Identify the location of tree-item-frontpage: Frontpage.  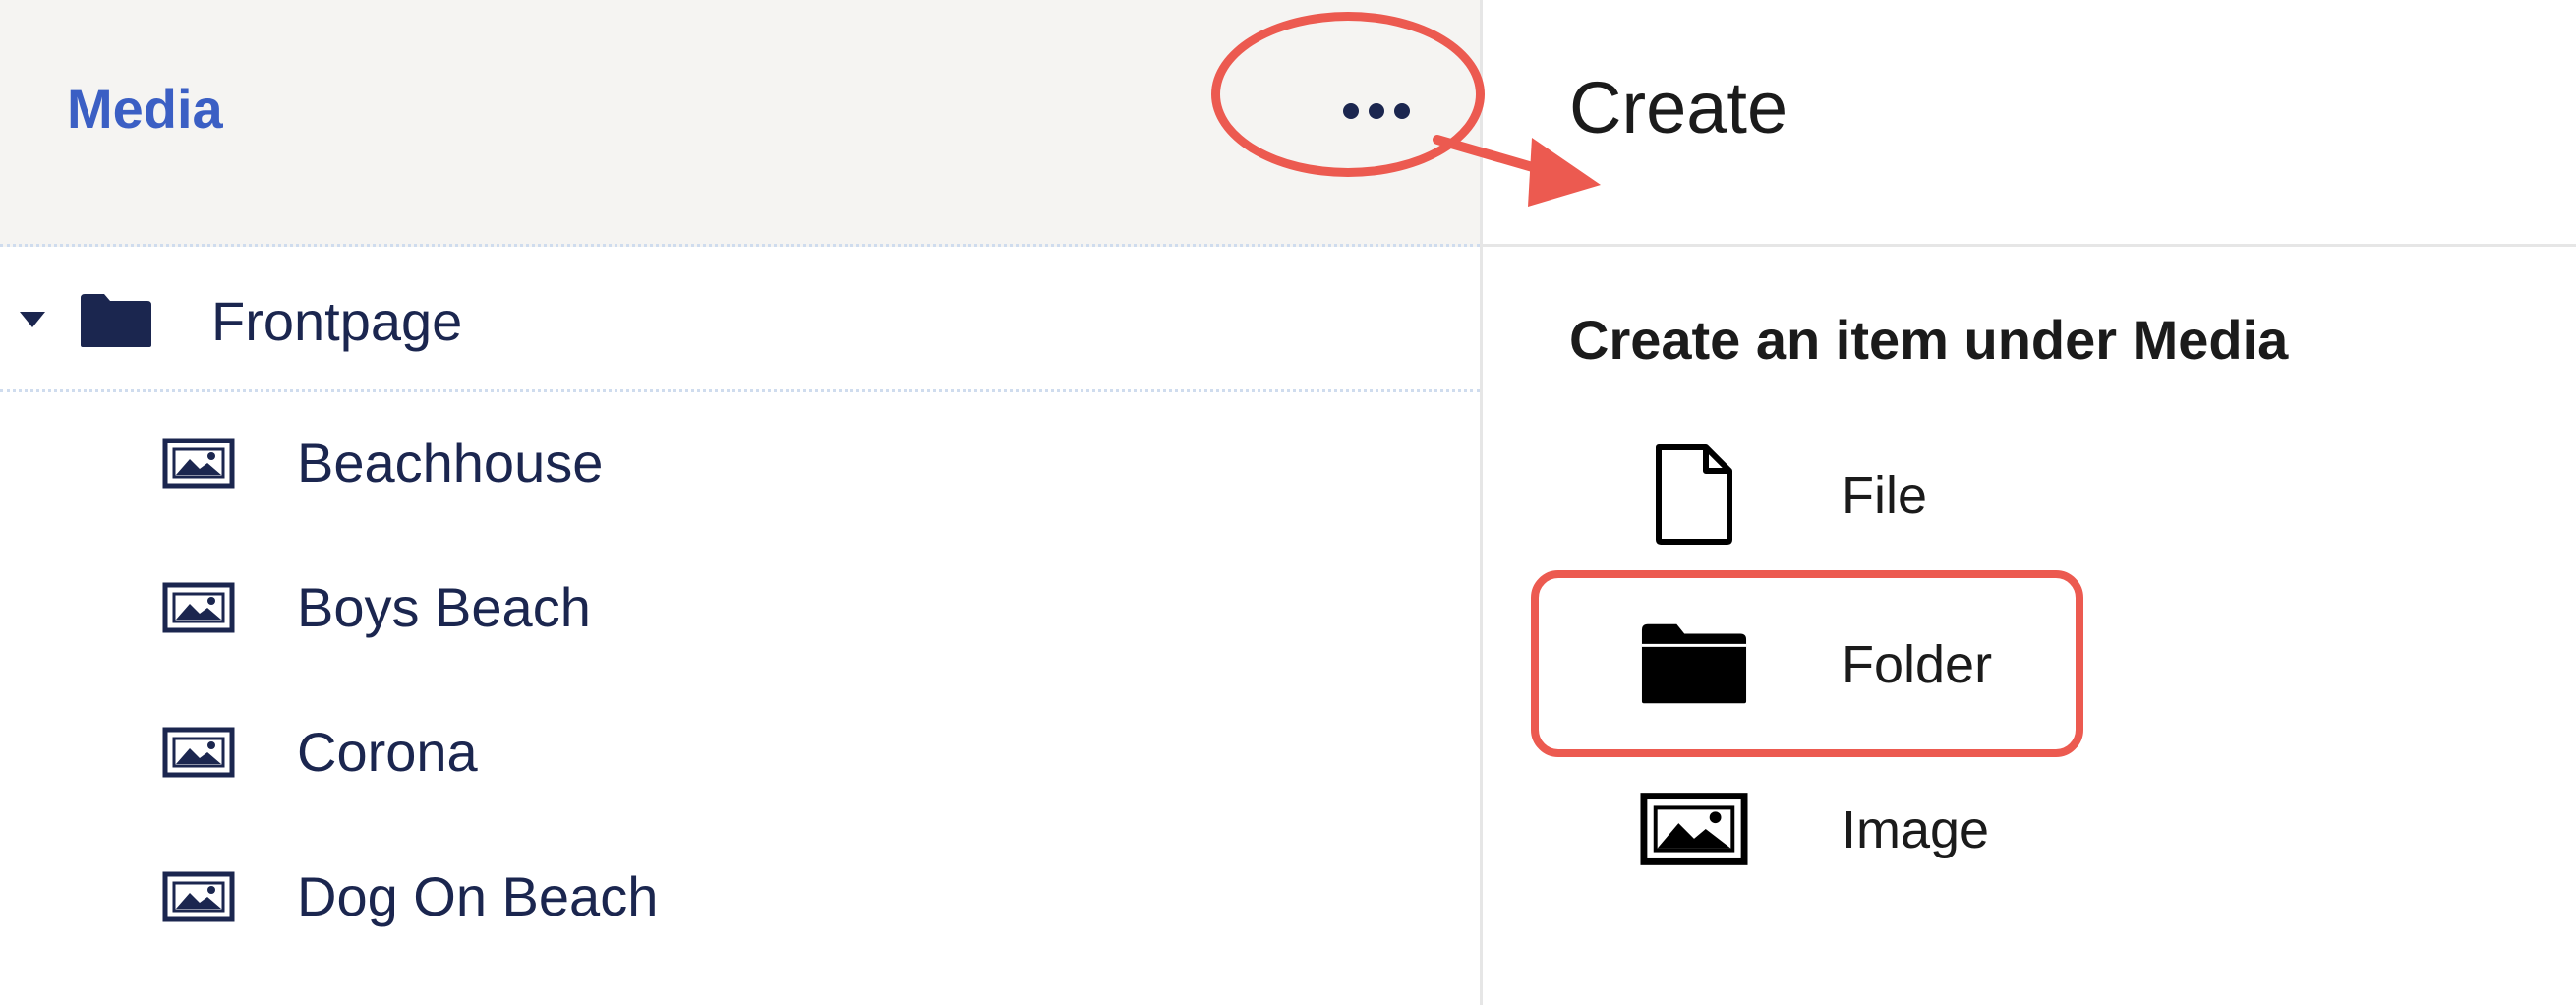
(740, 319).